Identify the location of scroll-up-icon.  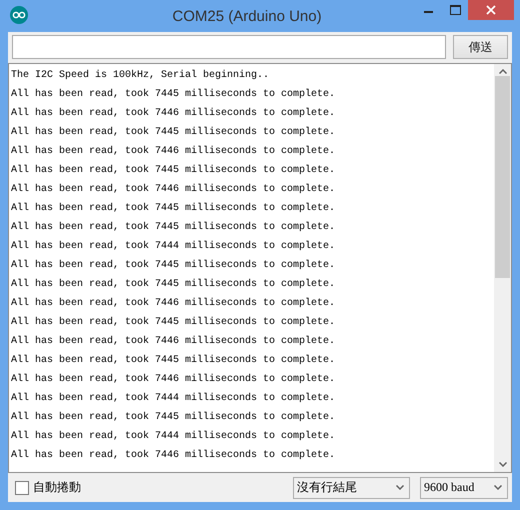
(502, 71).